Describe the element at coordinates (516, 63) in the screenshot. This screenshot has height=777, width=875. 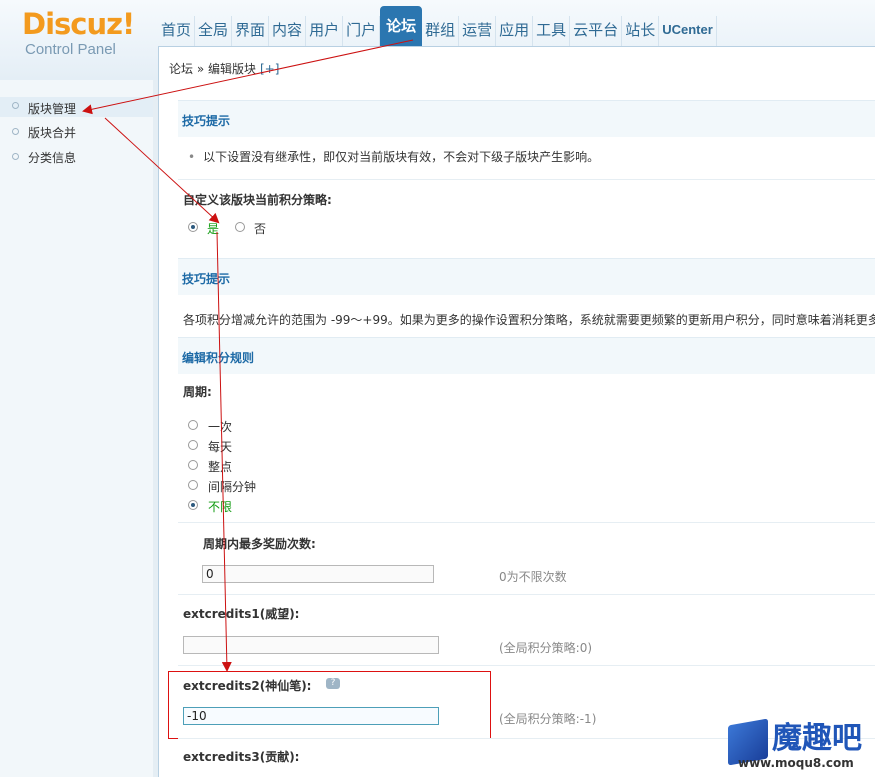
I see `breadcrumb-bar: 论坛 » 编辑版块 [+]` at that location.